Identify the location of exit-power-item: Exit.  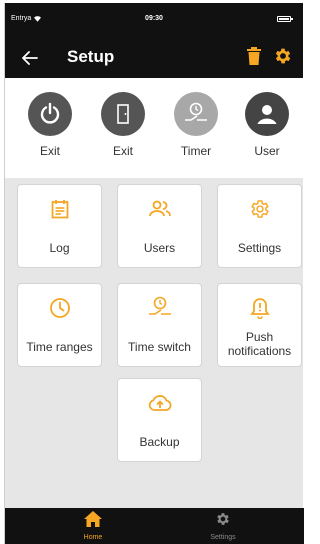
(50, 125).